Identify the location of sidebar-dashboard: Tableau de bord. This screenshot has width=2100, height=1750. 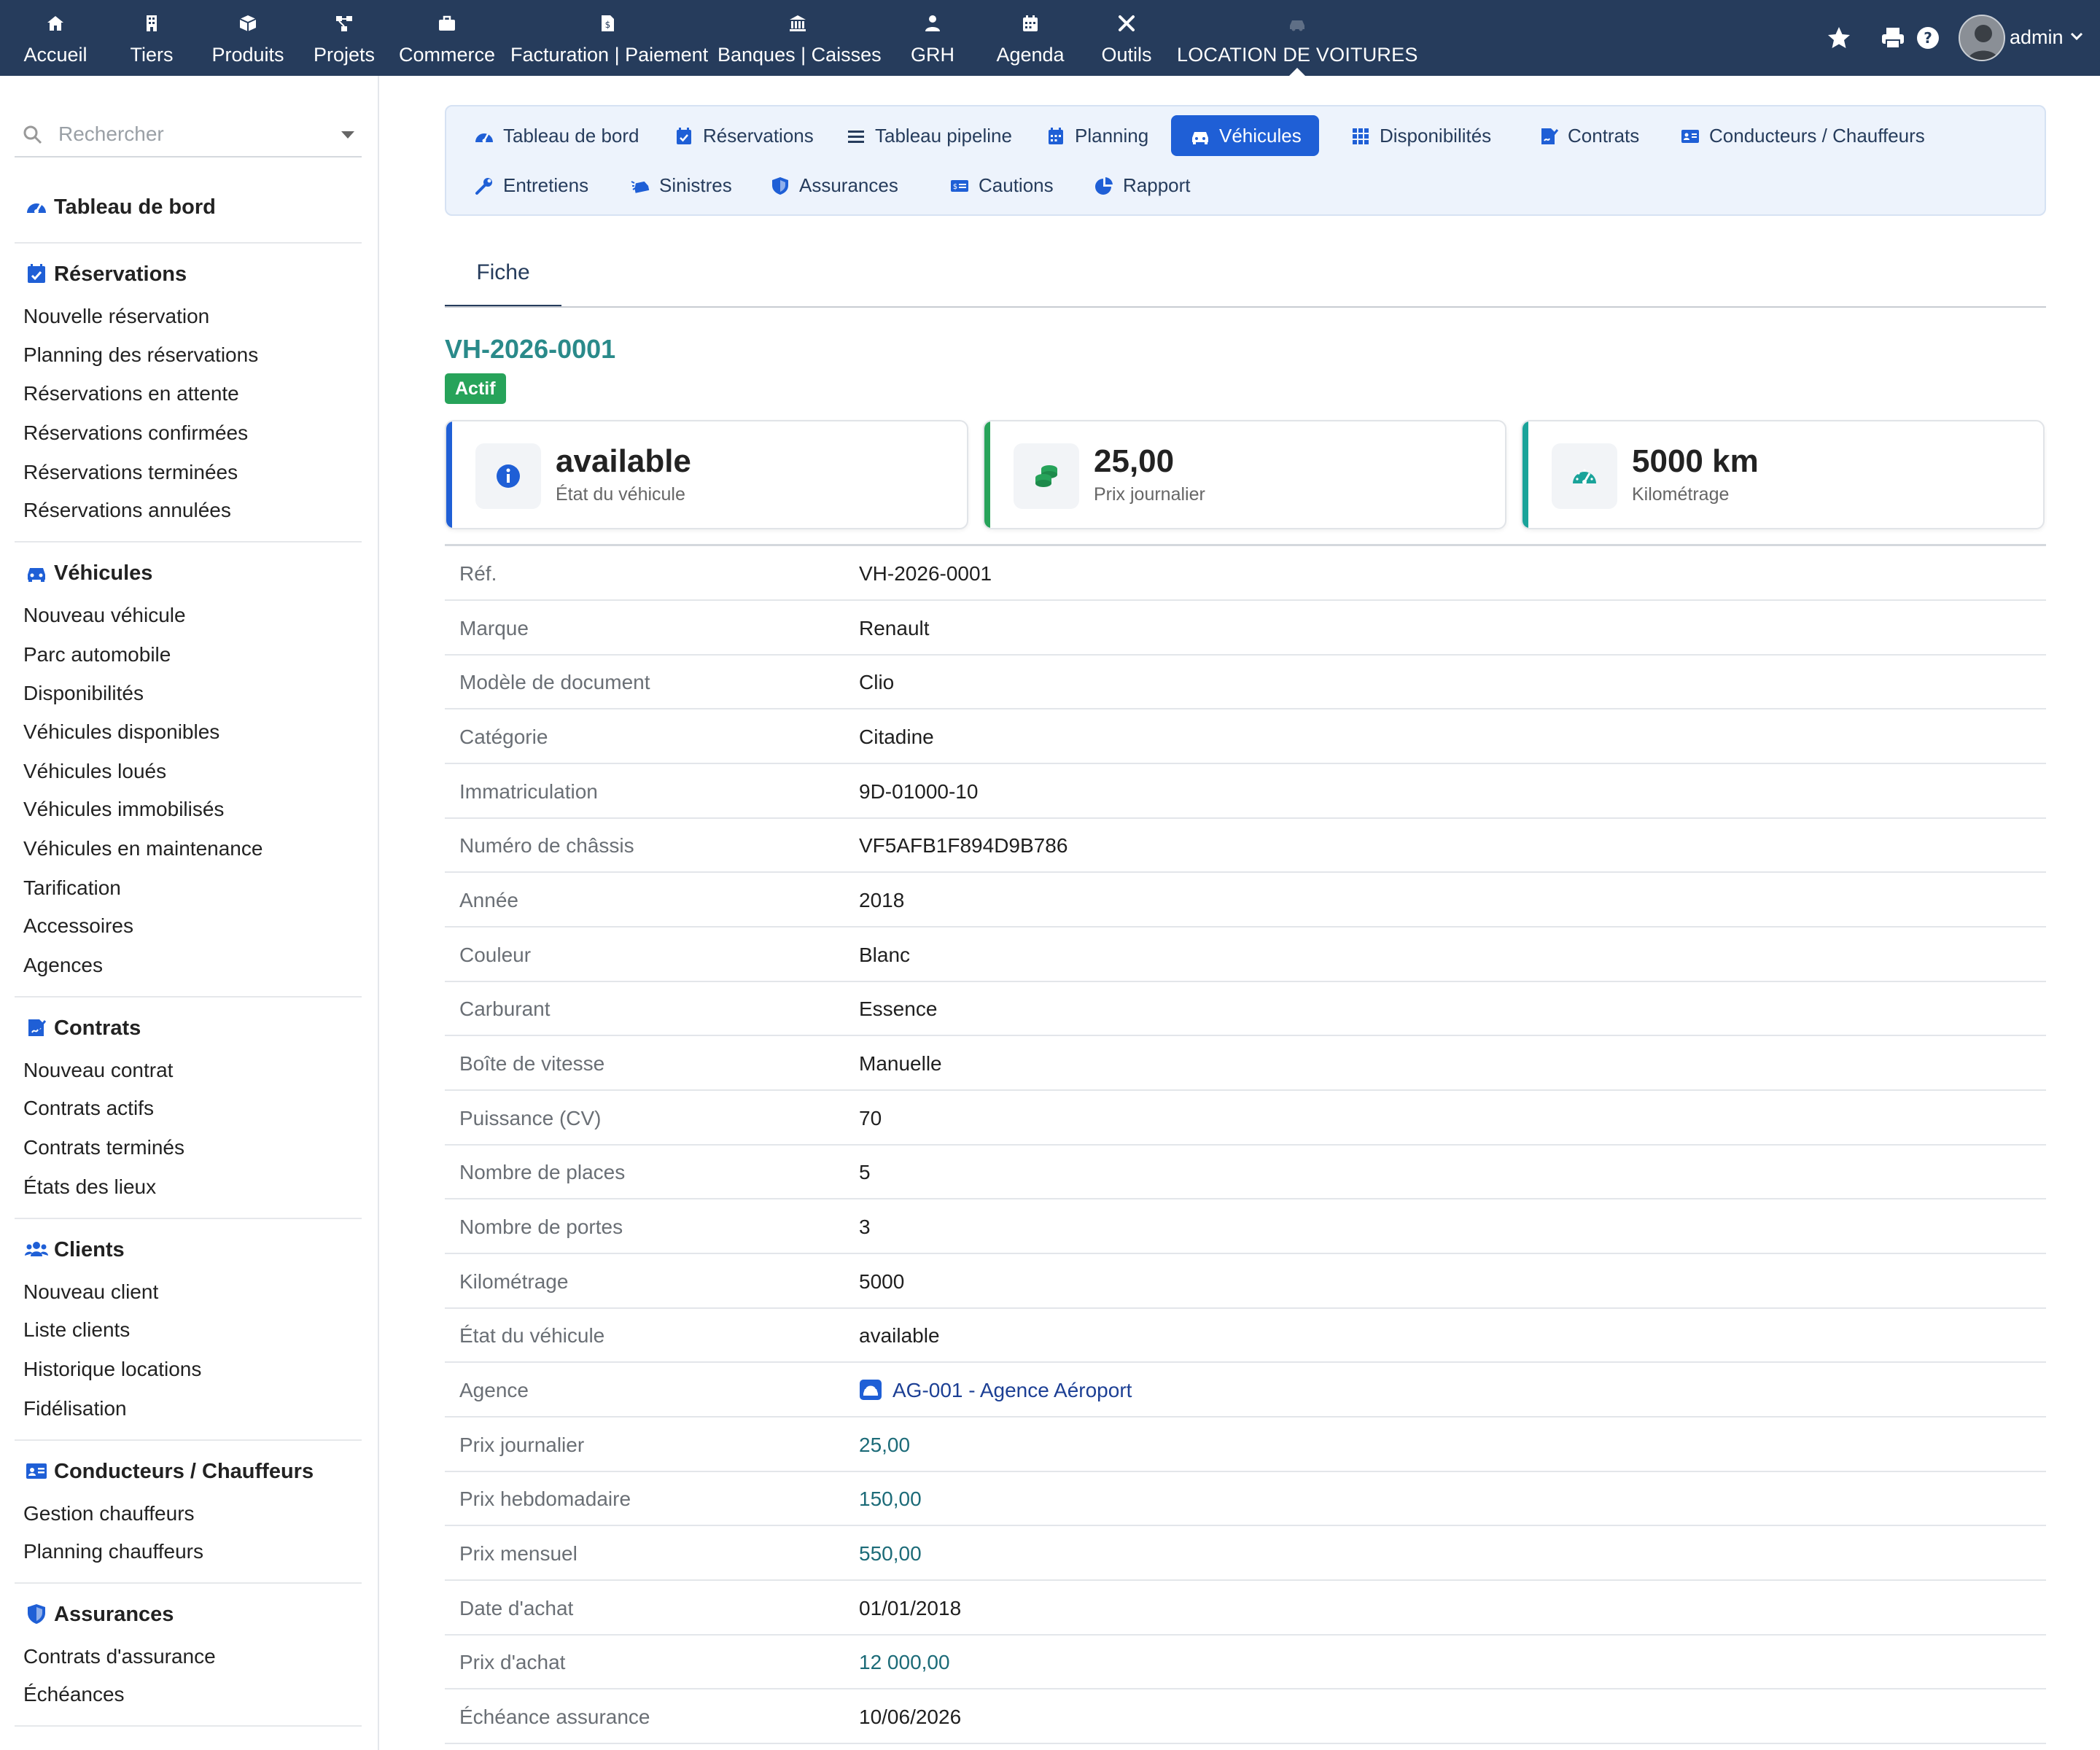
(120, 207).